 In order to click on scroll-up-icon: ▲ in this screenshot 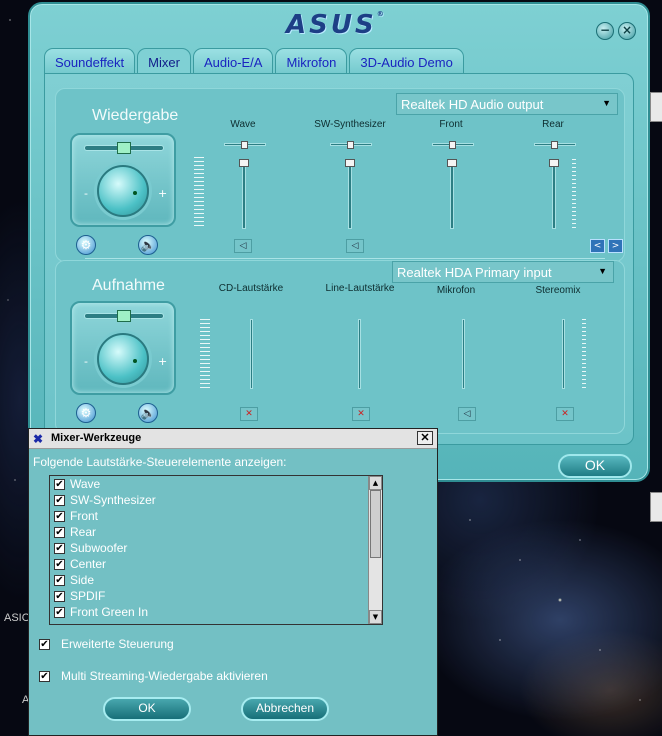, I will do `click(375, 483)`.